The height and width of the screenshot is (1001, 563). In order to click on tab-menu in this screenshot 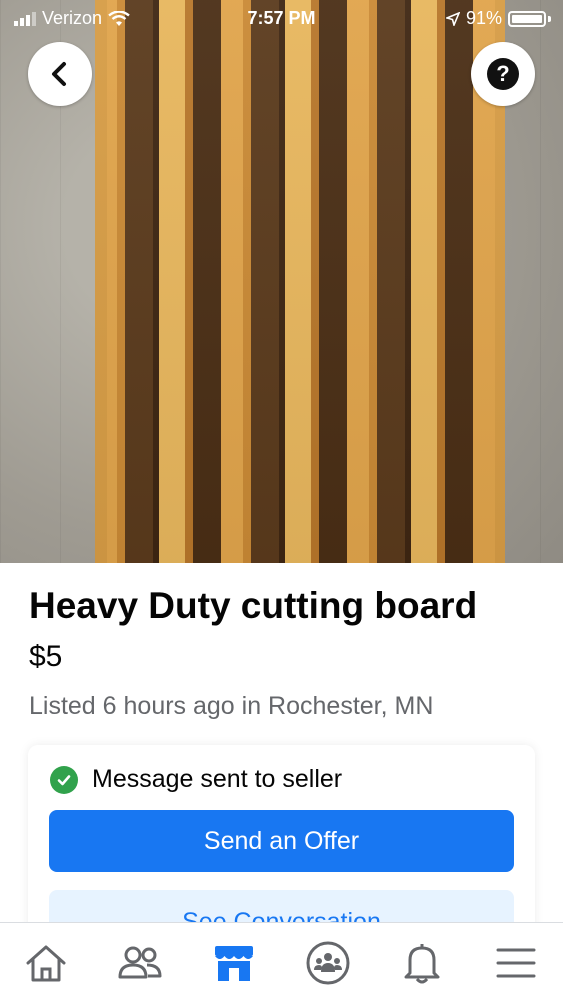, I will do `click(516, 963)`.